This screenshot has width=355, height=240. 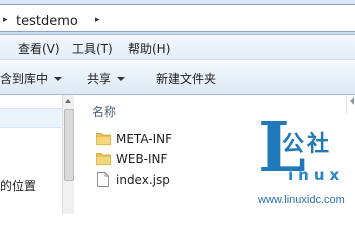 I want to click on scroll-up-icon, so click(x=68, y=101).